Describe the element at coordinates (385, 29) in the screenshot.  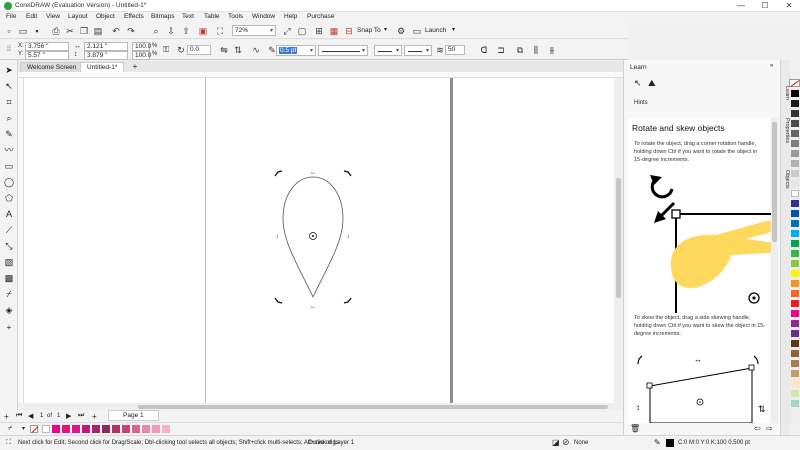
I see `snap-to-chevron-icon: ▾` at that location.